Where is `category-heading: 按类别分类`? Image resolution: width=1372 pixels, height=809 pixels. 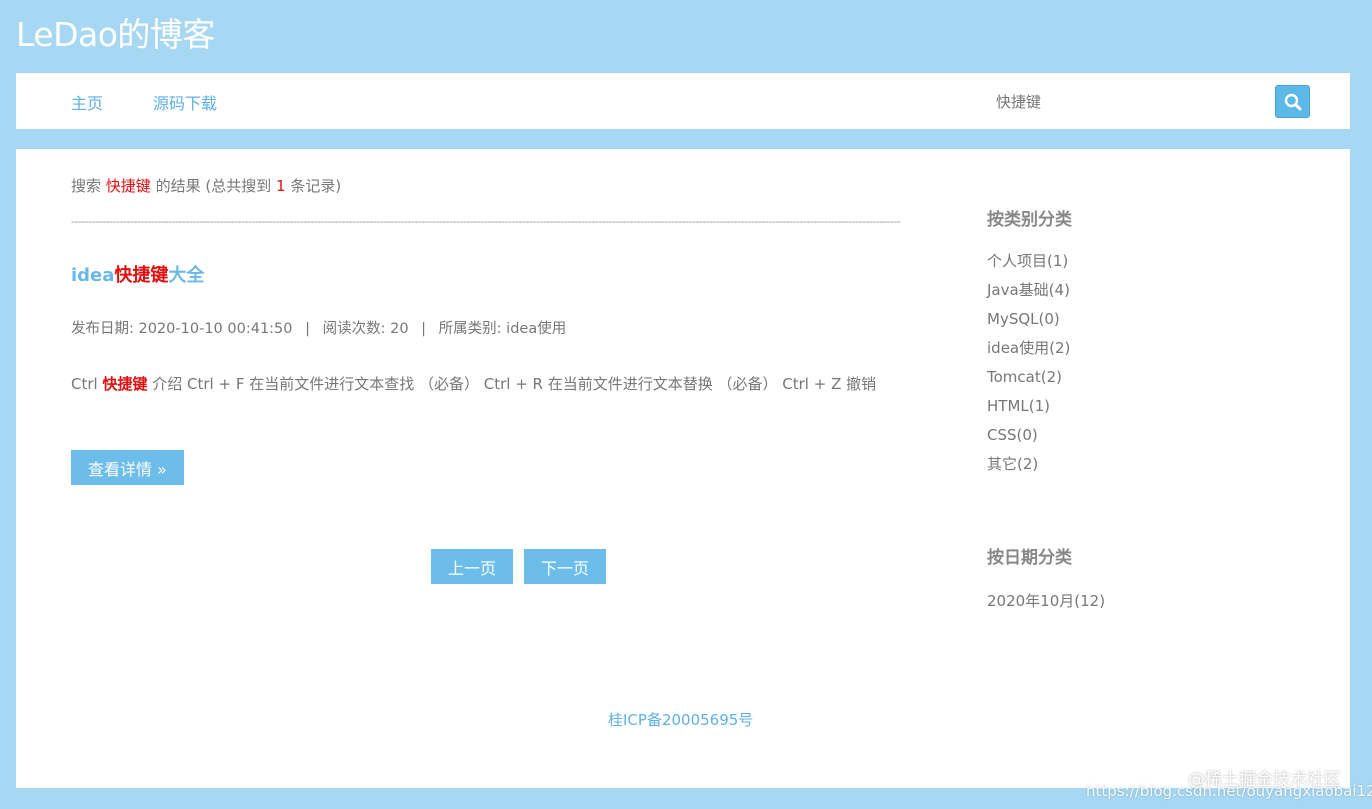 category-heading: 按类别分类 is located at coordinates (1029, 220).